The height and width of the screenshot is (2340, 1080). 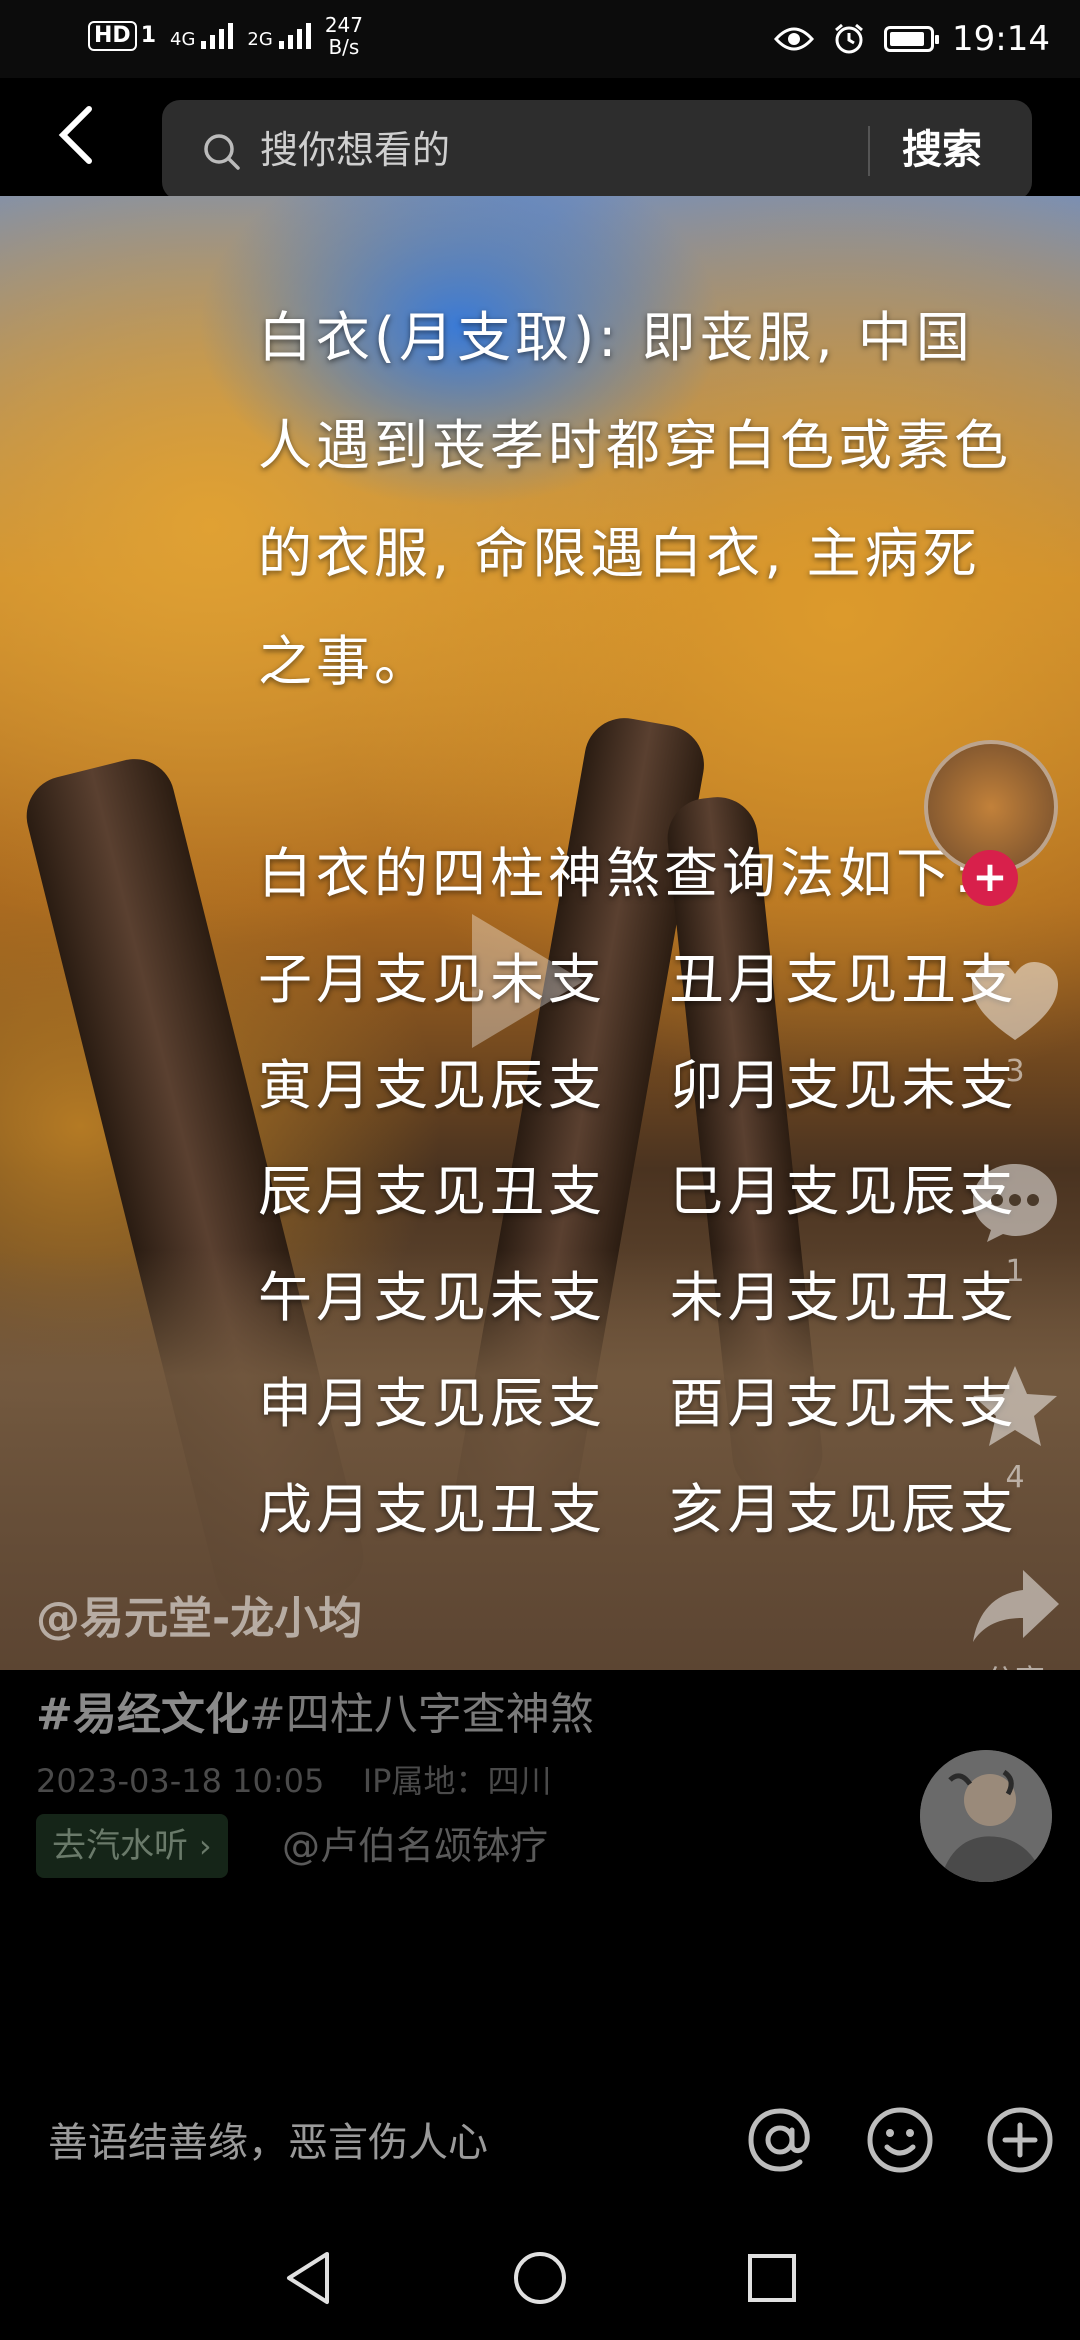 I want to click on favorite-button: 4, so click(x=1015, y=1428).